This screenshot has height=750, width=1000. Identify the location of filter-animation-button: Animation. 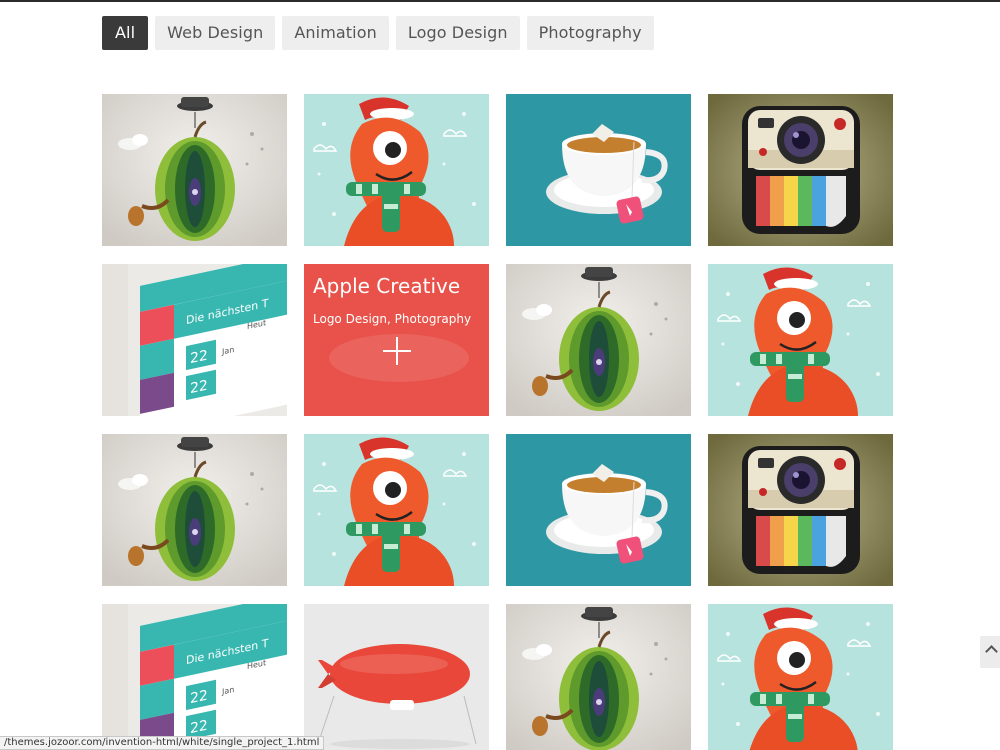
(335, 33).